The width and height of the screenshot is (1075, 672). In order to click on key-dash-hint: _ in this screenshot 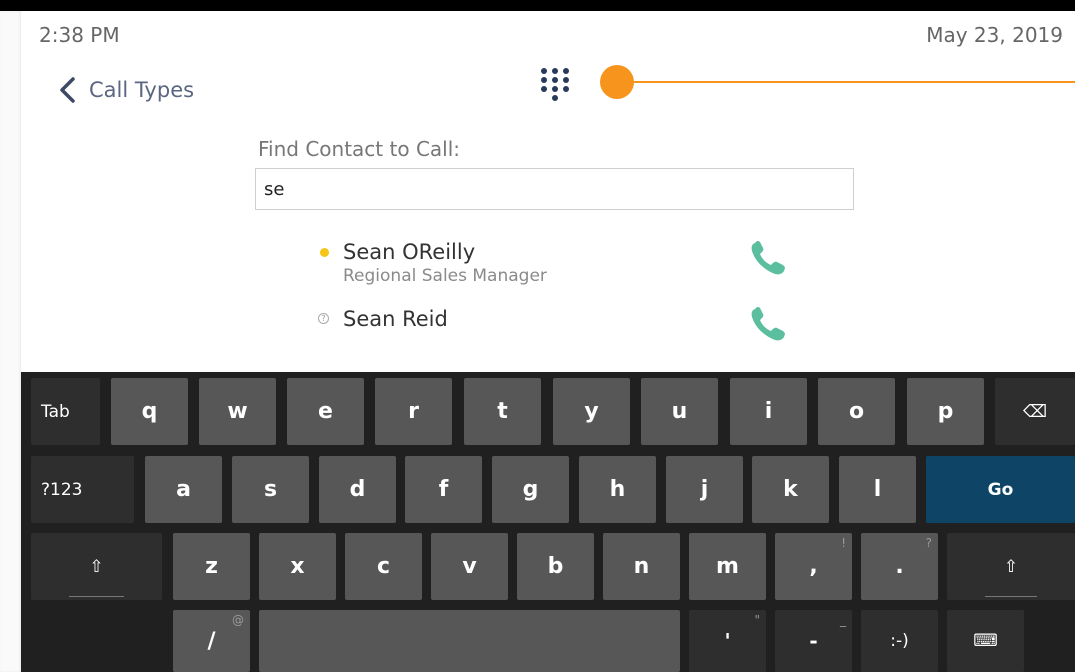, I will do `click(843, 620)`.